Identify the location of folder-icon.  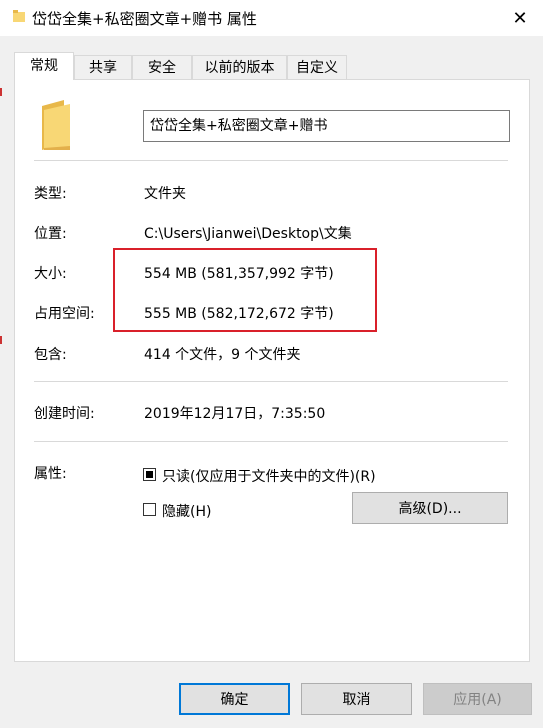
(19, 16).